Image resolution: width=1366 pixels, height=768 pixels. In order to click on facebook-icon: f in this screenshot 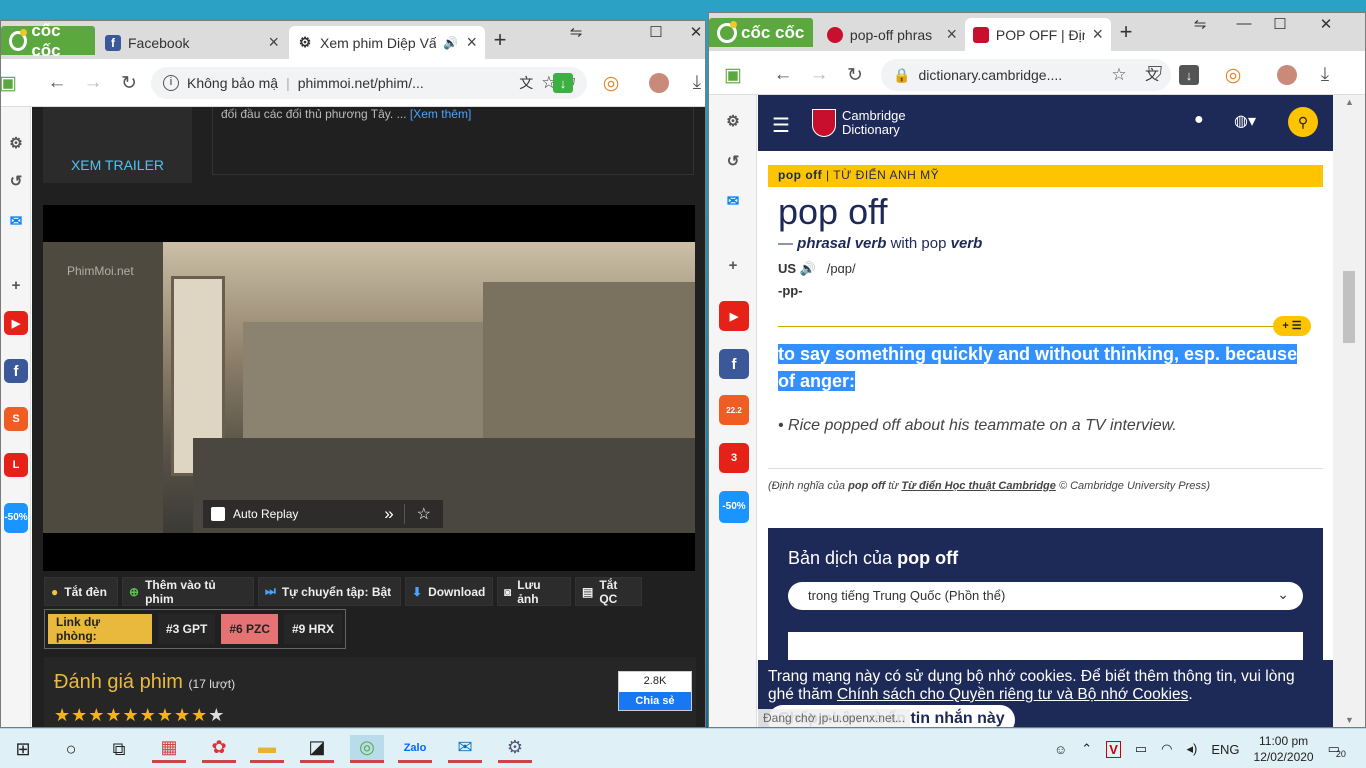, I will do `click(16, 371)`.